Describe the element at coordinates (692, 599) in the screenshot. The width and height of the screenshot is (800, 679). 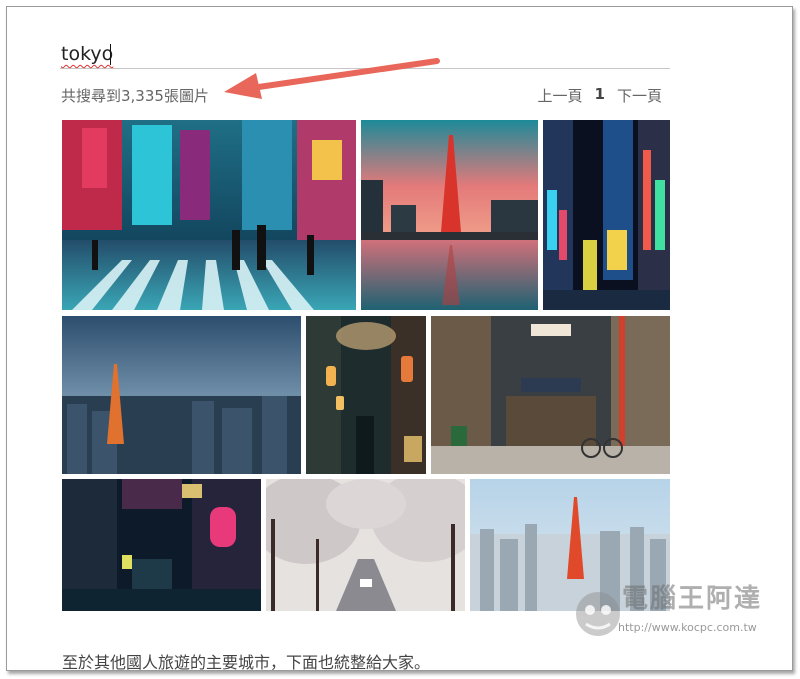
I see `watermark-title: 電腦王阿達` at that location.